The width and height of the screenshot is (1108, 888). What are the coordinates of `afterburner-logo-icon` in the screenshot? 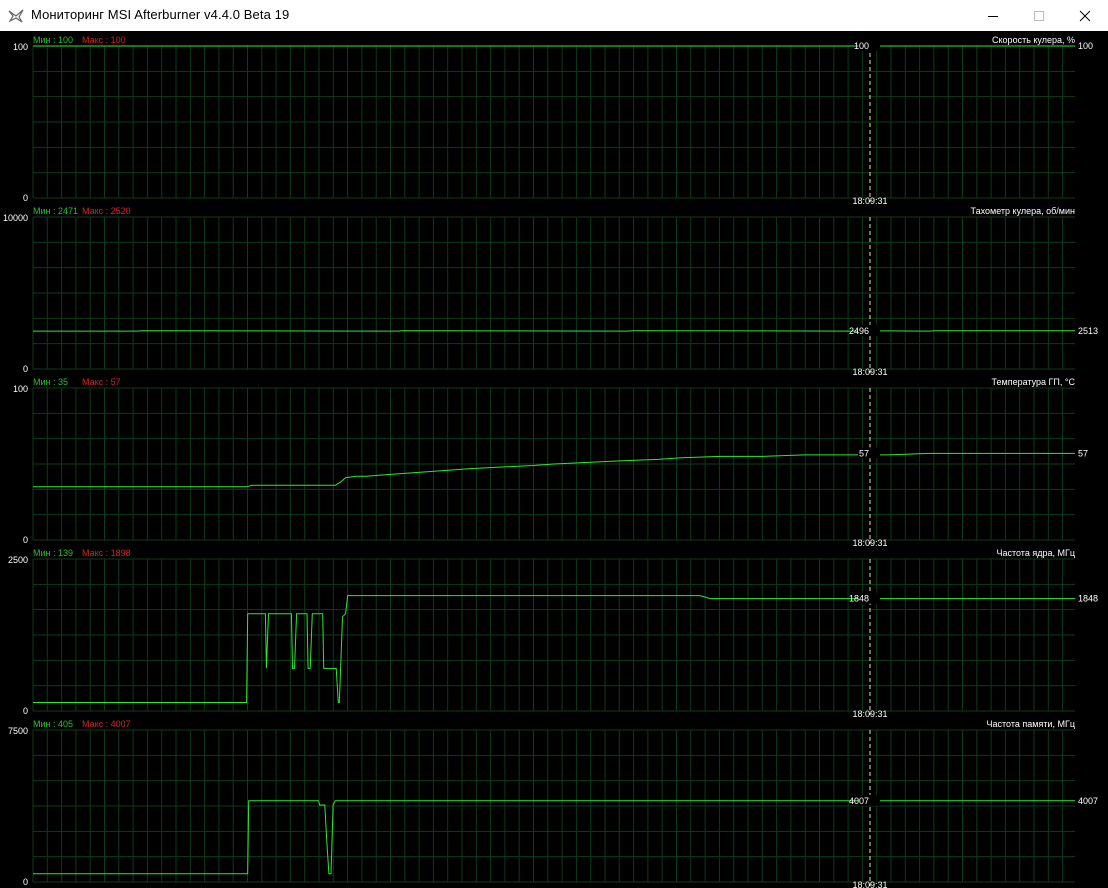 It's located at (16, 16).